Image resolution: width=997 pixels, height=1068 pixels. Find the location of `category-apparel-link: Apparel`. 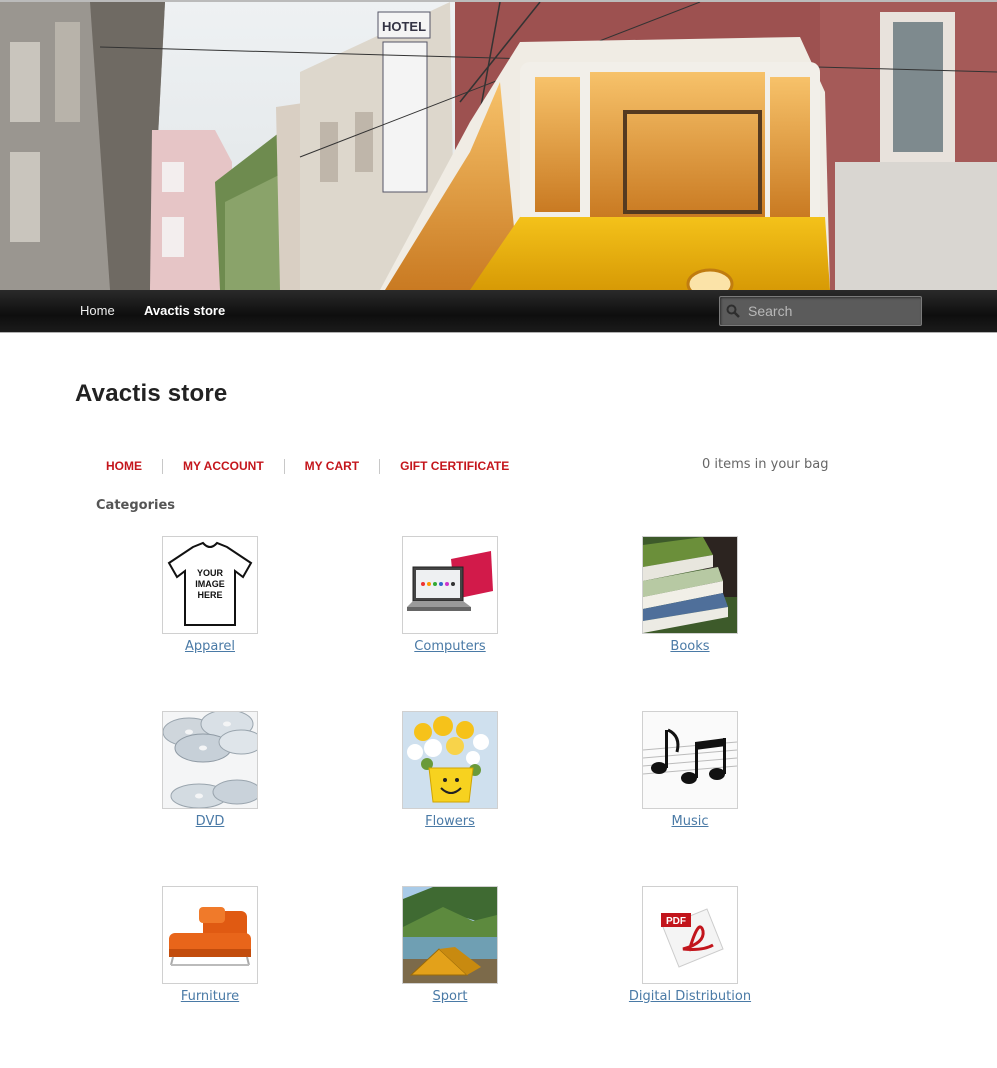

category-apparel-link: Apparel is located at coordinates (210, 646).